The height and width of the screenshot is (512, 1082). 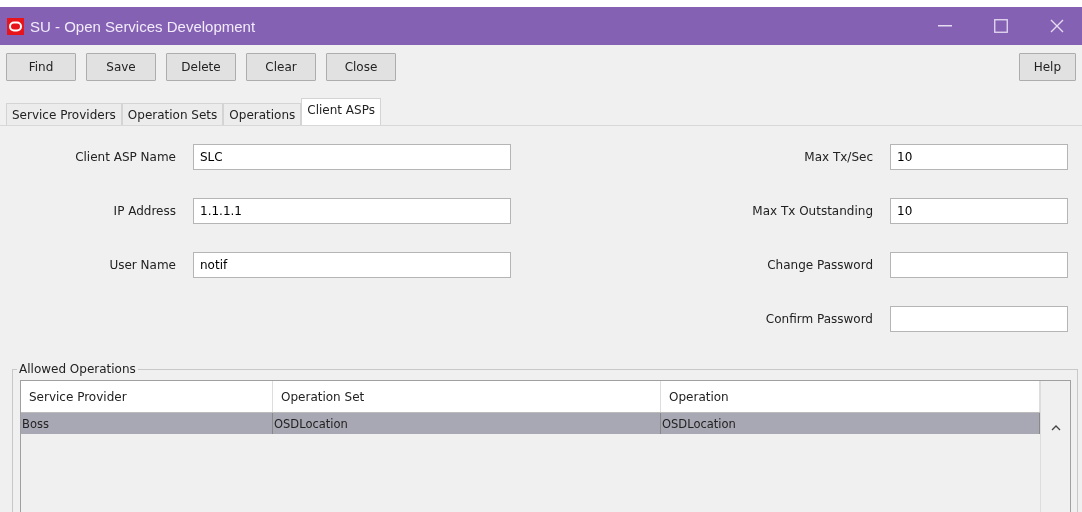 What do you see at coordinates (281, 67) in the screenshot?
I see `toolbar-button: Clear` at bounding box center [281, 67].